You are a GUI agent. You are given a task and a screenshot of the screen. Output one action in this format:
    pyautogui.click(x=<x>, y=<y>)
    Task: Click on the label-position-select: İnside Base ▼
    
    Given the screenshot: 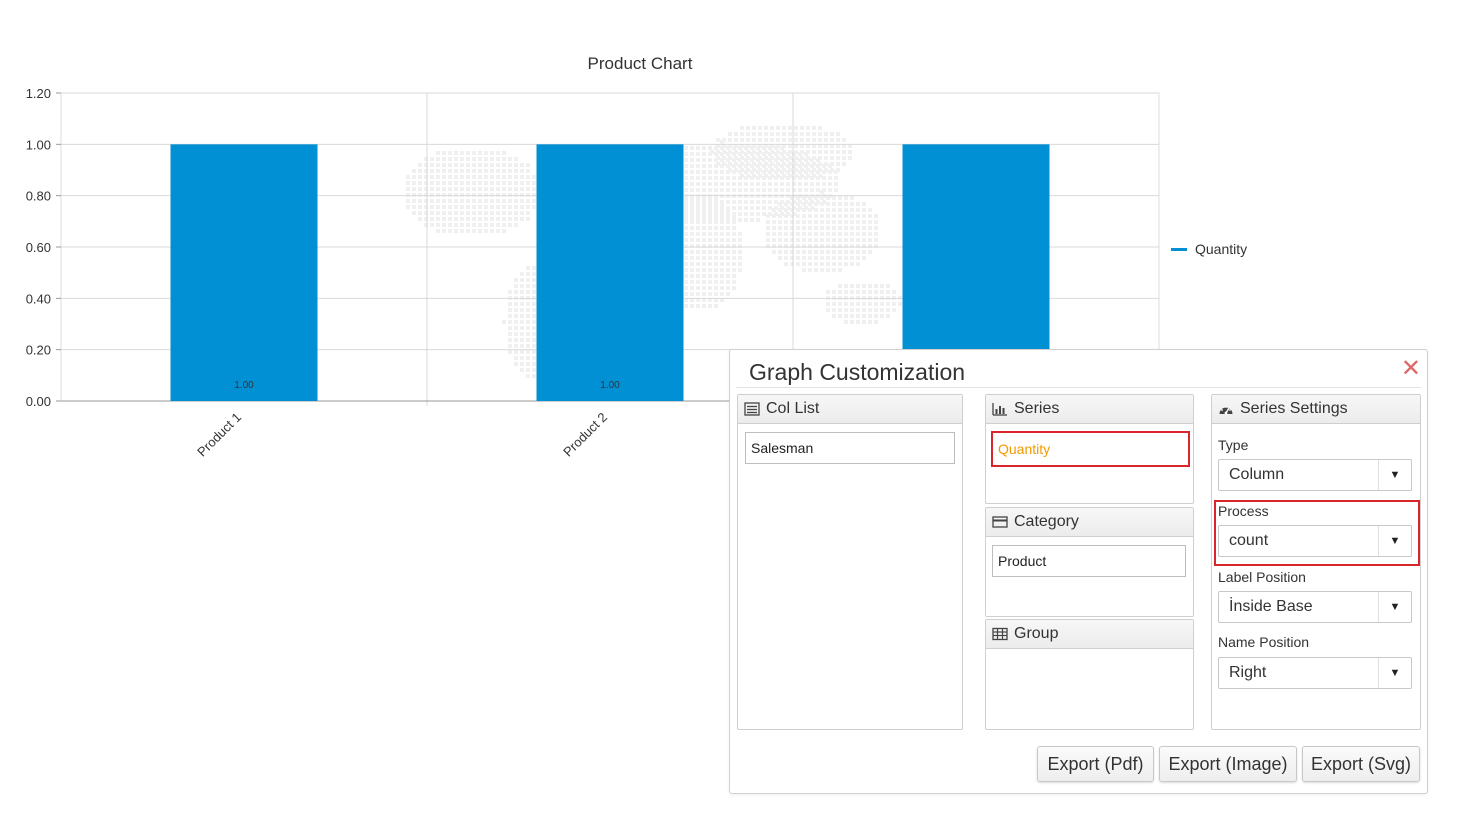 What is the action you would take?
    pyautogui.click(x=1315, y=607)
    